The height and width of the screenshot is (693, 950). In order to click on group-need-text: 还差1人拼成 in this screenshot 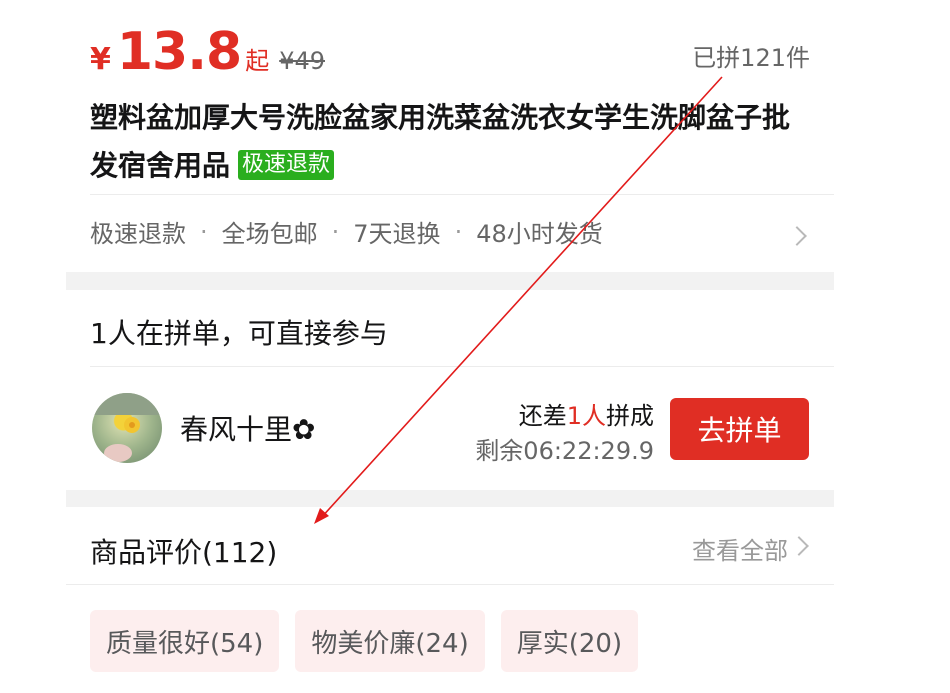, I will do `click(586, 413)`.